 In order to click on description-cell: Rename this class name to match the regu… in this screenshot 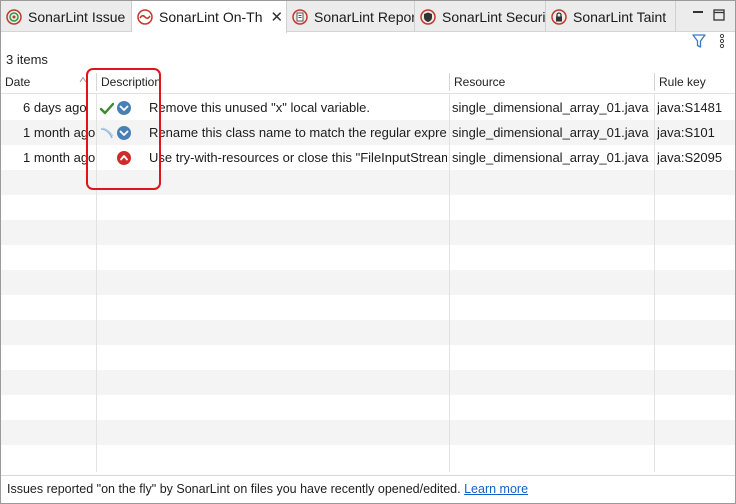, I will do `click(298, 132)`.